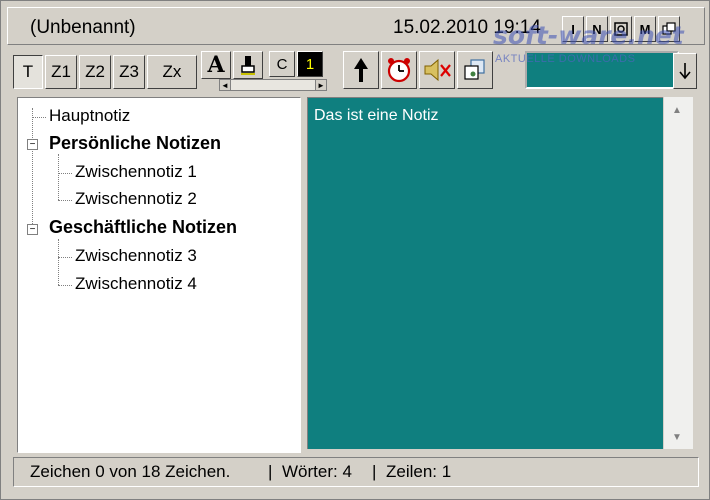 The height and width of the screenshot is (500, 710). I want to click on tree-item-geschaeftliche-notizen: Geschäftliche Notizen, so click(143, 227).